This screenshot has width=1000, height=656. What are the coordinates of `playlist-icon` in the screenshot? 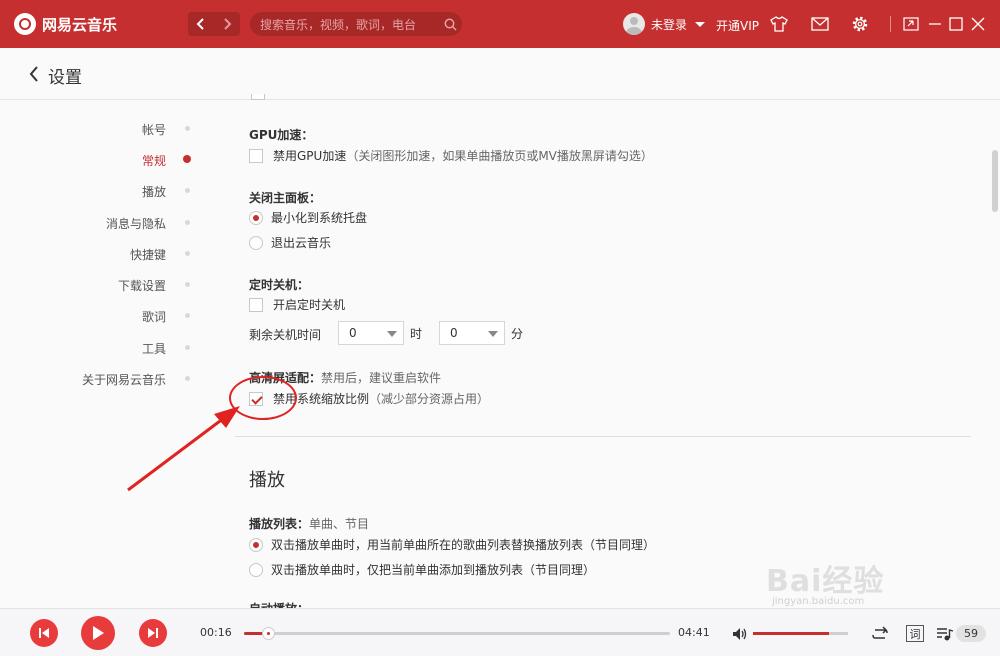 It's located at (945, 634).